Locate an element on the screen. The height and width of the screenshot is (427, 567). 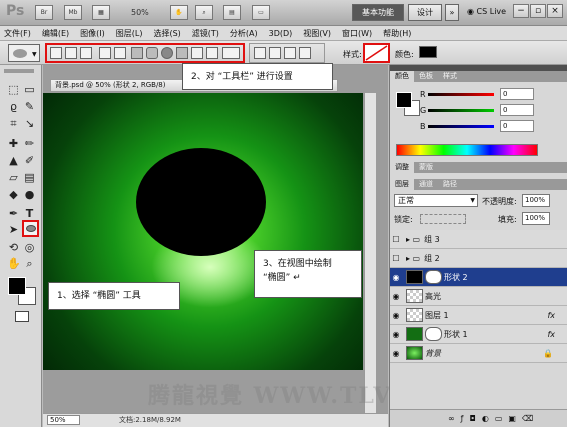
crop-tool-icon: ⌗ is located at coordinates (13, 123).